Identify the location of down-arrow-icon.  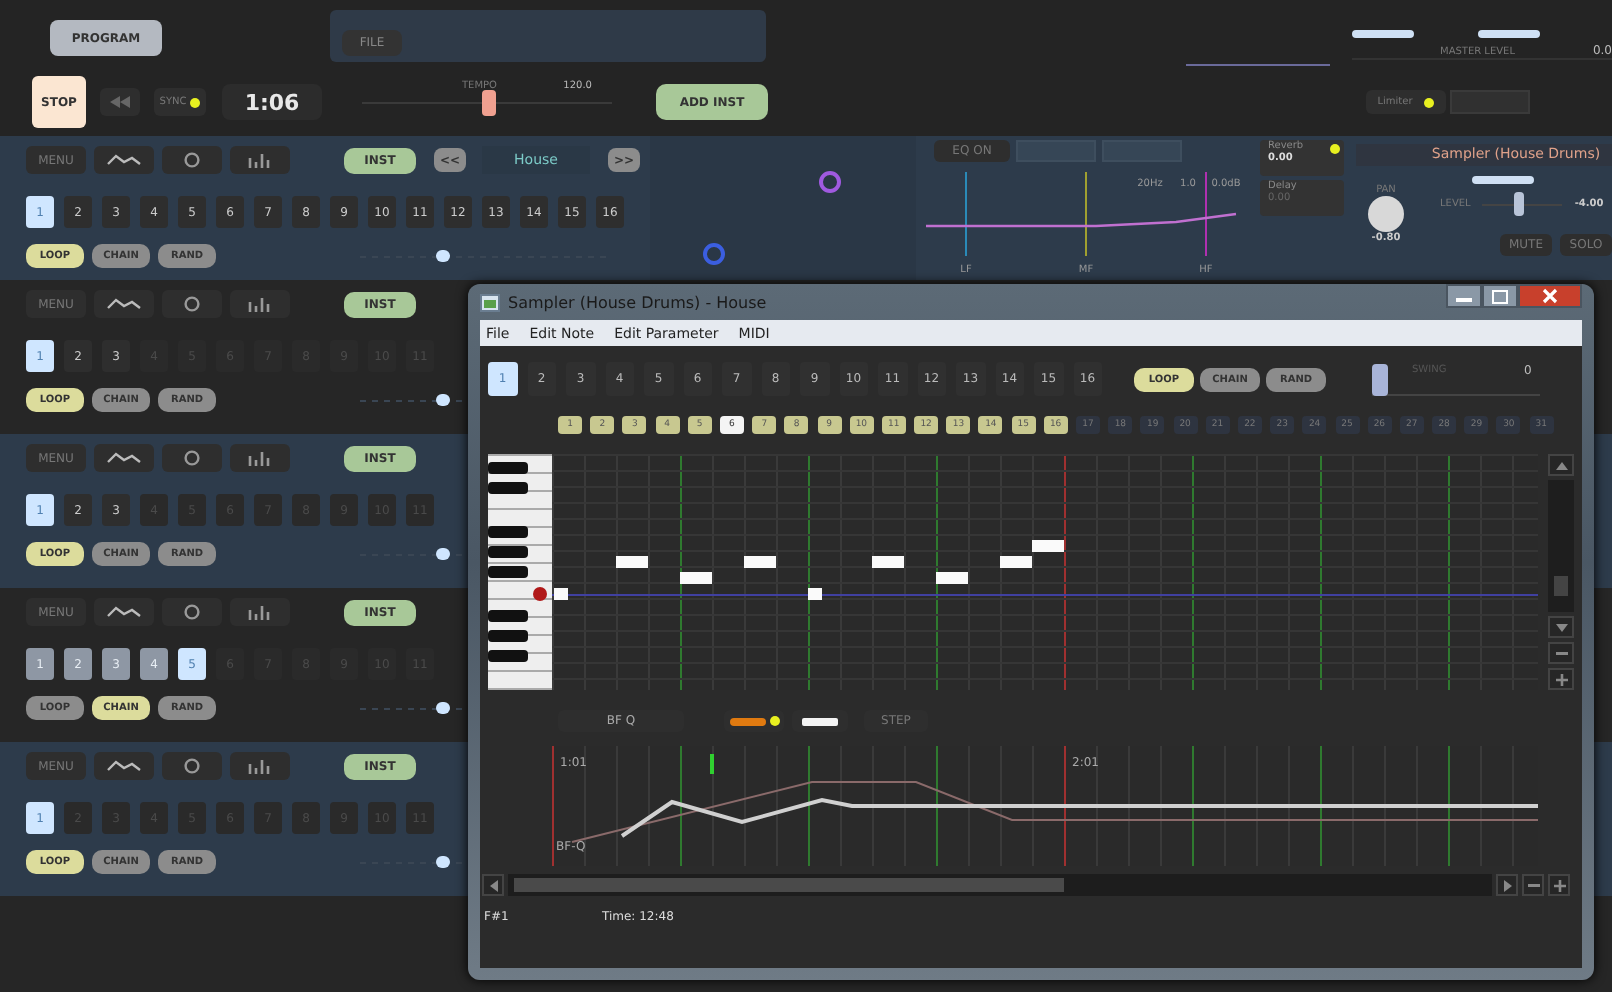
(1561, 627).